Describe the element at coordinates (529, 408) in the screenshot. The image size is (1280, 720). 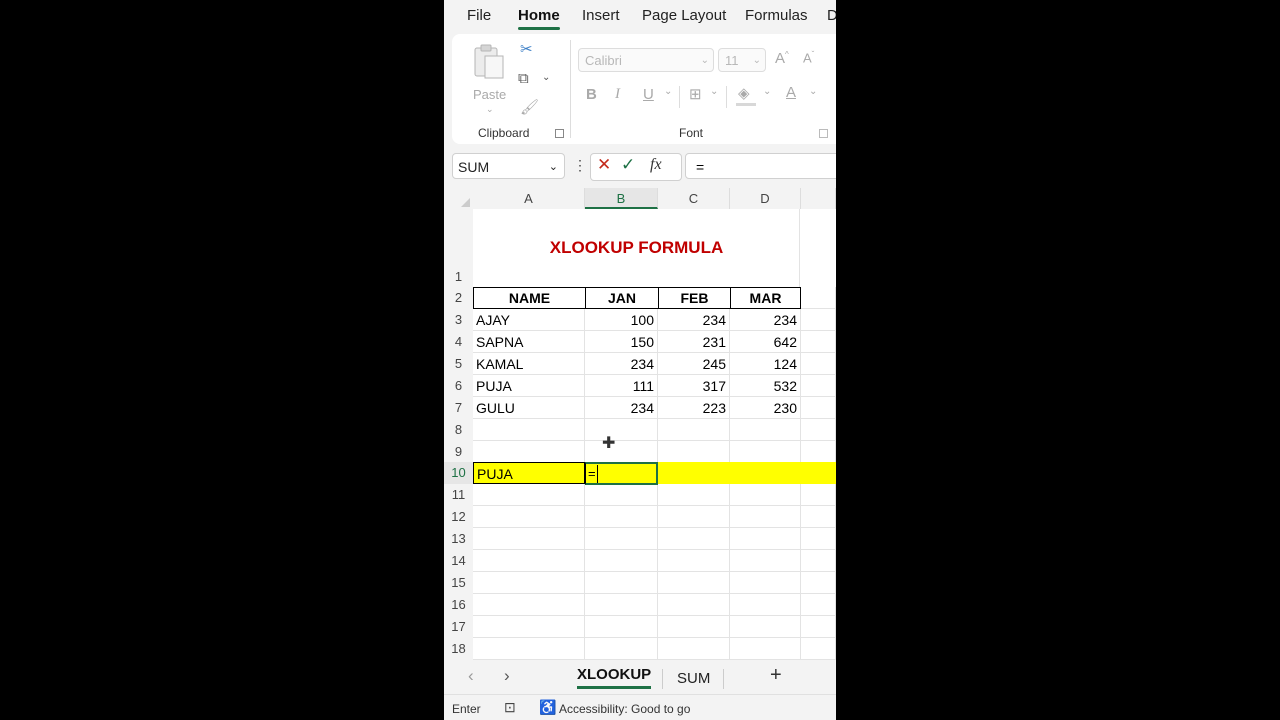
I see `table-cell: GULU` at that location.